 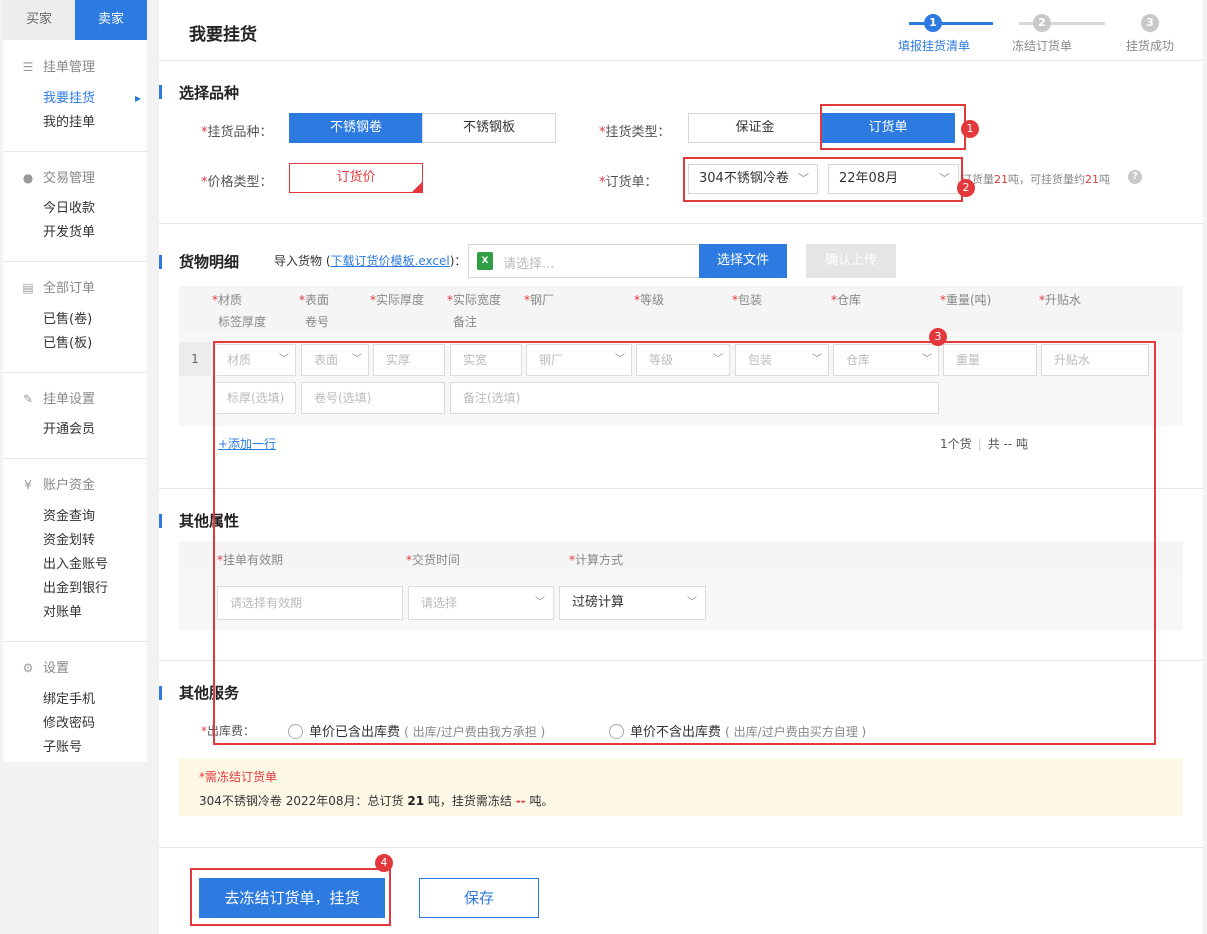 I want to click on gear-icon: ⚙, so click(x=28, y=668).